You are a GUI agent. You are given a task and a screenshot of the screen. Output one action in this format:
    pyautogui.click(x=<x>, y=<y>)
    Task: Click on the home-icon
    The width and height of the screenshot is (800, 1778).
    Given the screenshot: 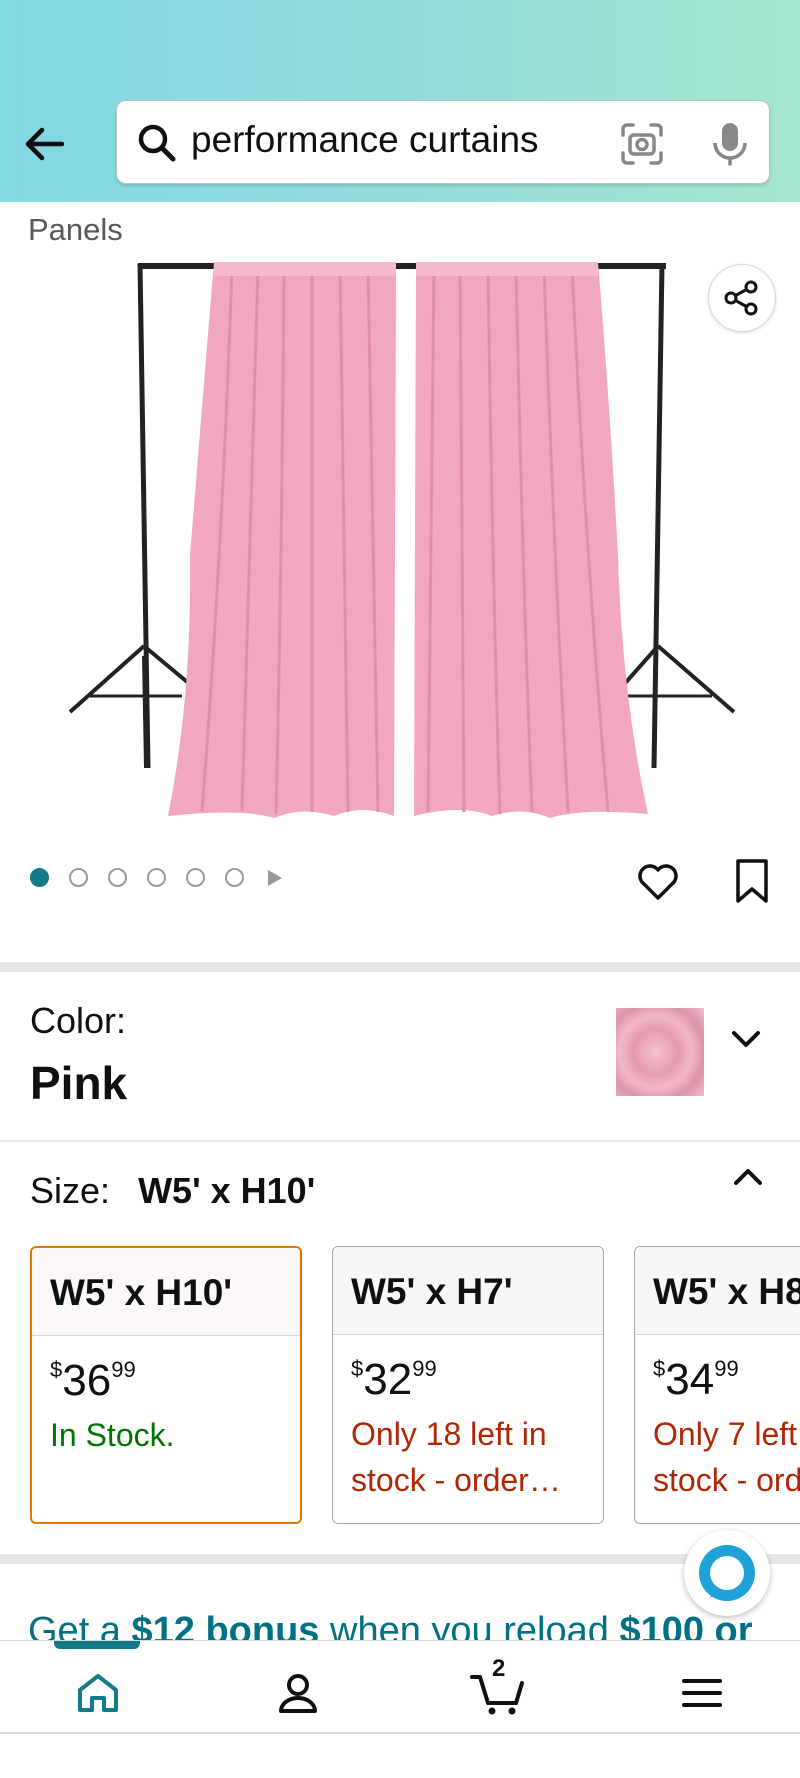 What is the action you would take?
    pyautogui.click(x=98, y=1693)
    